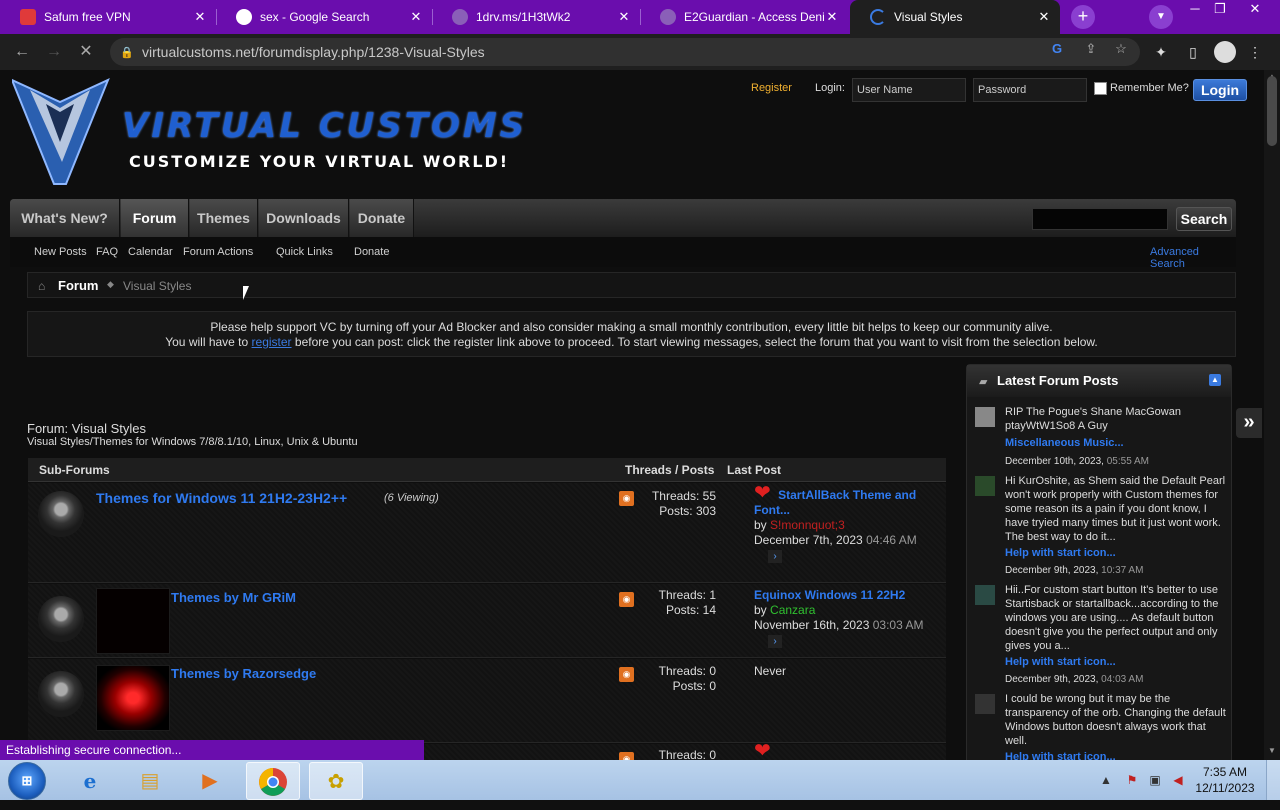 The height and width of the screenshot is (810, 1280). What do you see at coordinates (108, 17) in the screenshot?
I see `browser-tab: Safum free VPN ✕` at bounding box center [108, 17].